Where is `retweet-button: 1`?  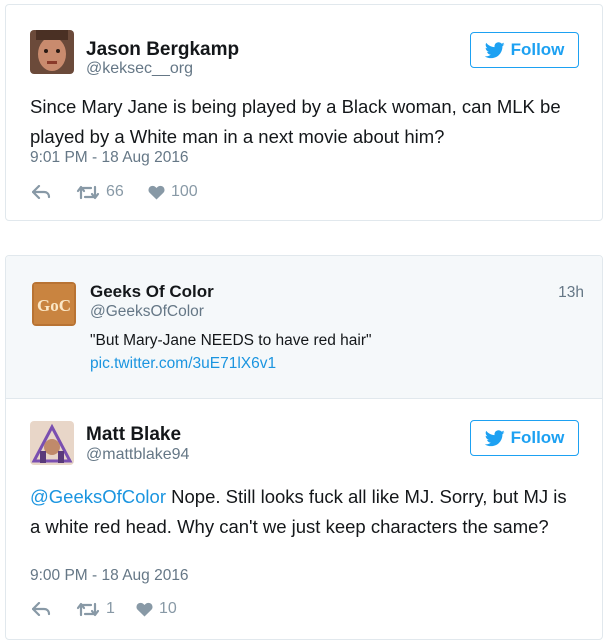 retweet-button: 1 is located at coordinates (106, 609).